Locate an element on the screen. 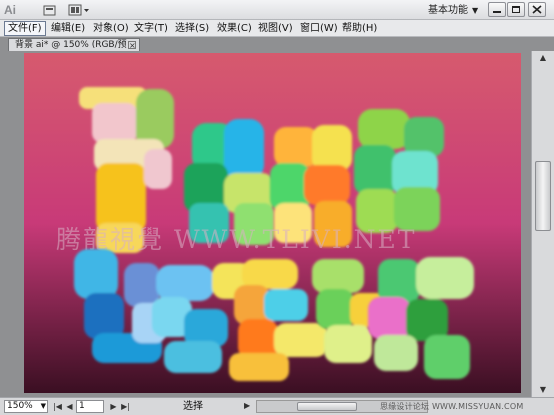 Image resolution: width=554 pixels, height=415 pixels. first-page-icon: |◀ is located at coordinates (57, 406).